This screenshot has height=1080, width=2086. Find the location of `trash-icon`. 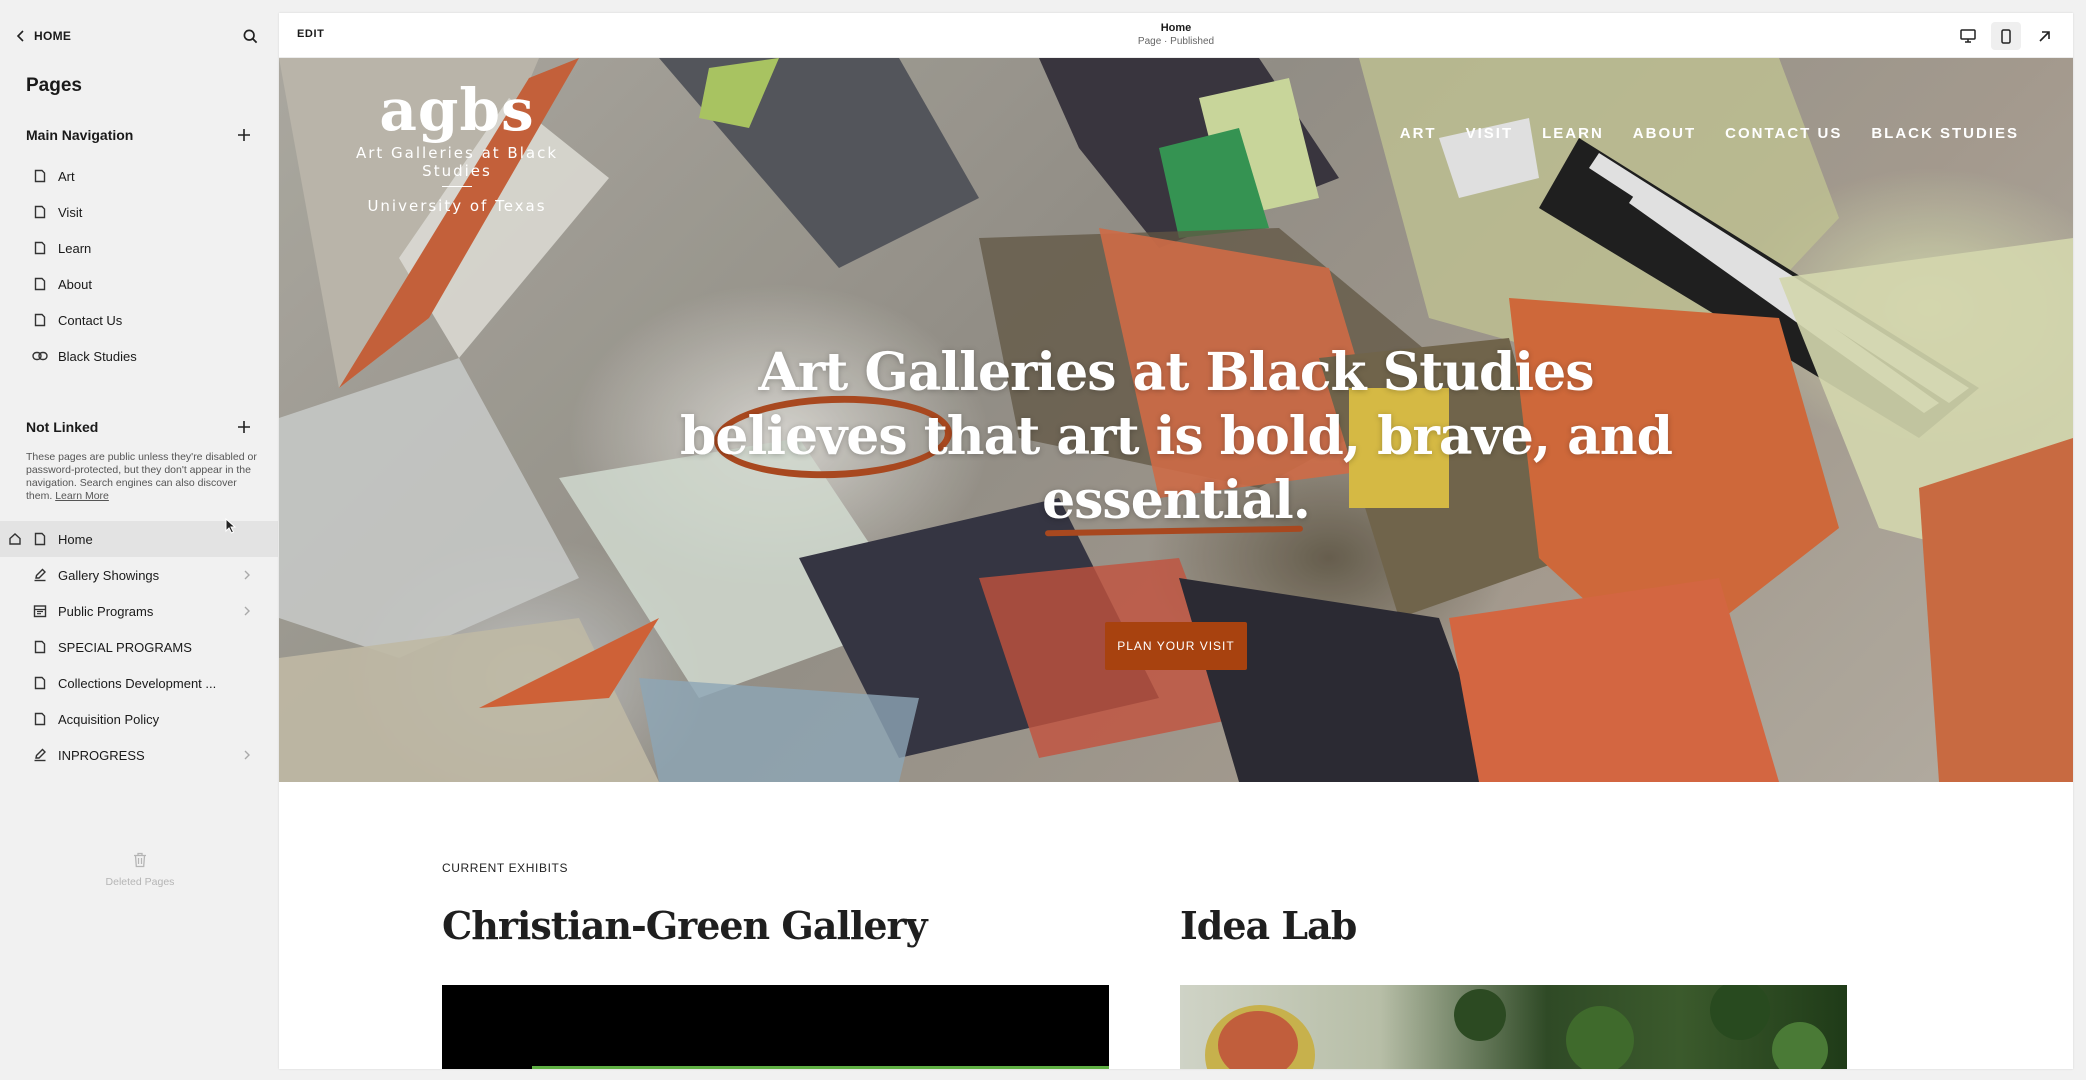

trash-icon is located at coordinates (140, 860).